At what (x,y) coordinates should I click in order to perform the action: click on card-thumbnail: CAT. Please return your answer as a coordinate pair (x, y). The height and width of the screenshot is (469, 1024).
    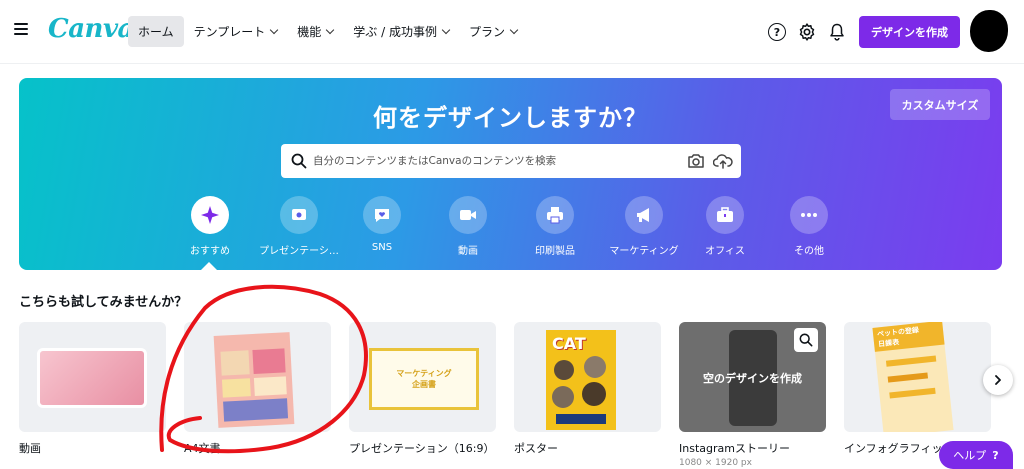
    Looking at the image, I should click on (587, 377).